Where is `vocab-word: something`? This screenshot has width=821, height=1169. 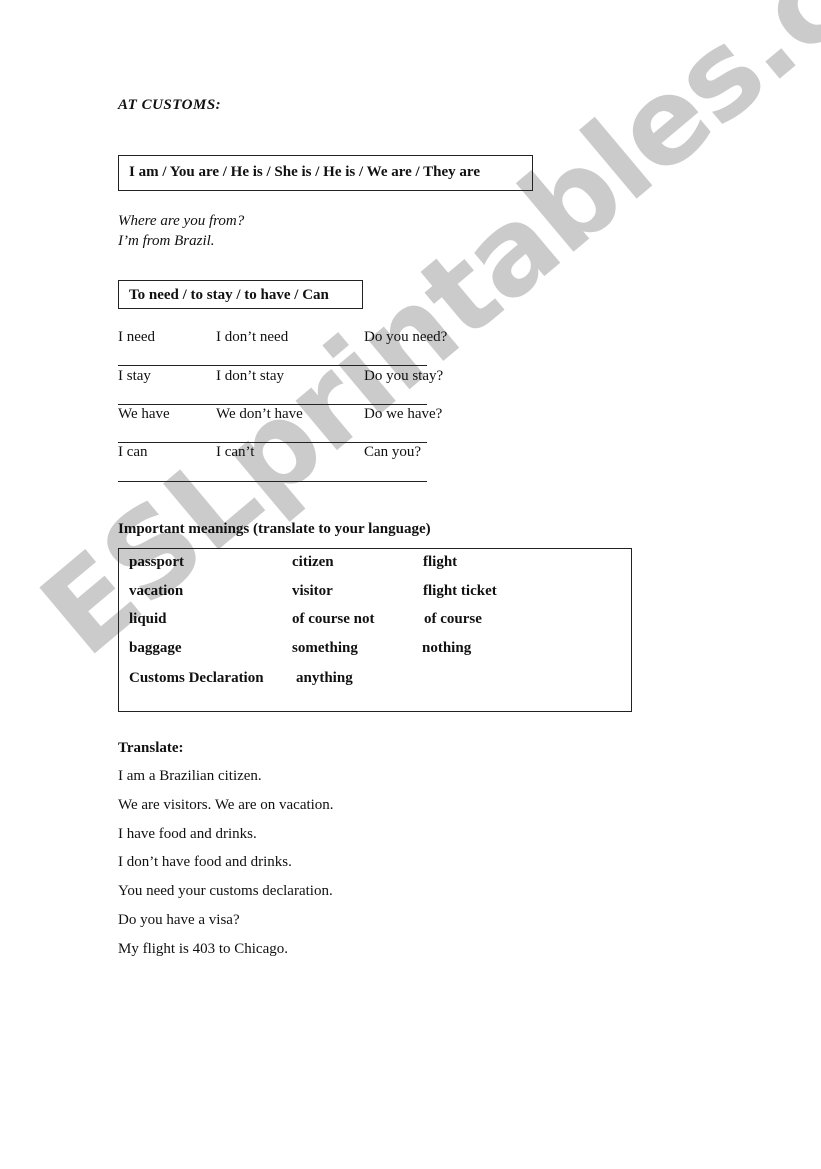 vocab-word: something is located at coordinates (325, 648).